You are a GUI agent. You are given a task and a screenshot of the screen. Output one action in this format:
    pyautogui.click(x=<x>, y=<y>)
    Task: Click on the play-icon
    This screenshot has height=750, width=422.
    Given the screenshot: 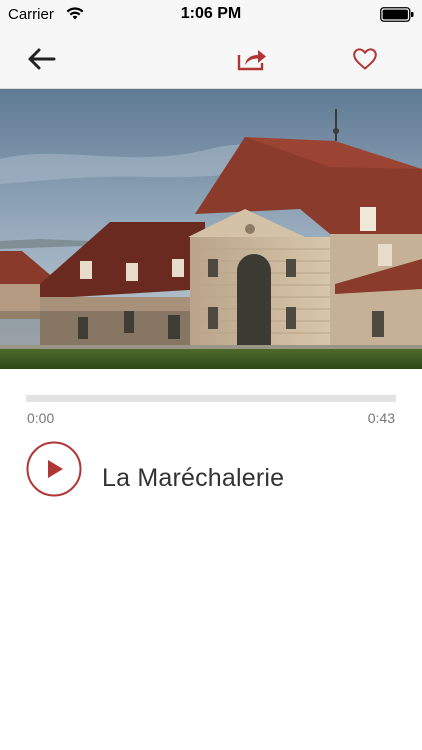 What is the action you would take?
    pyautogui.click(x=54, y=469)
    